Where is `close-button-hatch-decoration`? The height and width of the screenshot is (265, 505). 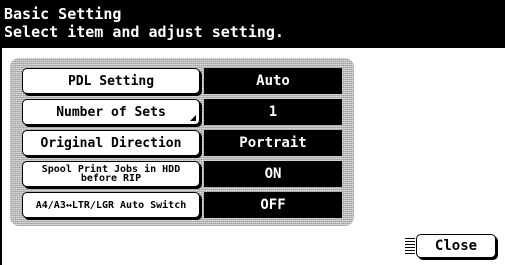
close-button-hatch-decoration is located at coordinates (410, 245).